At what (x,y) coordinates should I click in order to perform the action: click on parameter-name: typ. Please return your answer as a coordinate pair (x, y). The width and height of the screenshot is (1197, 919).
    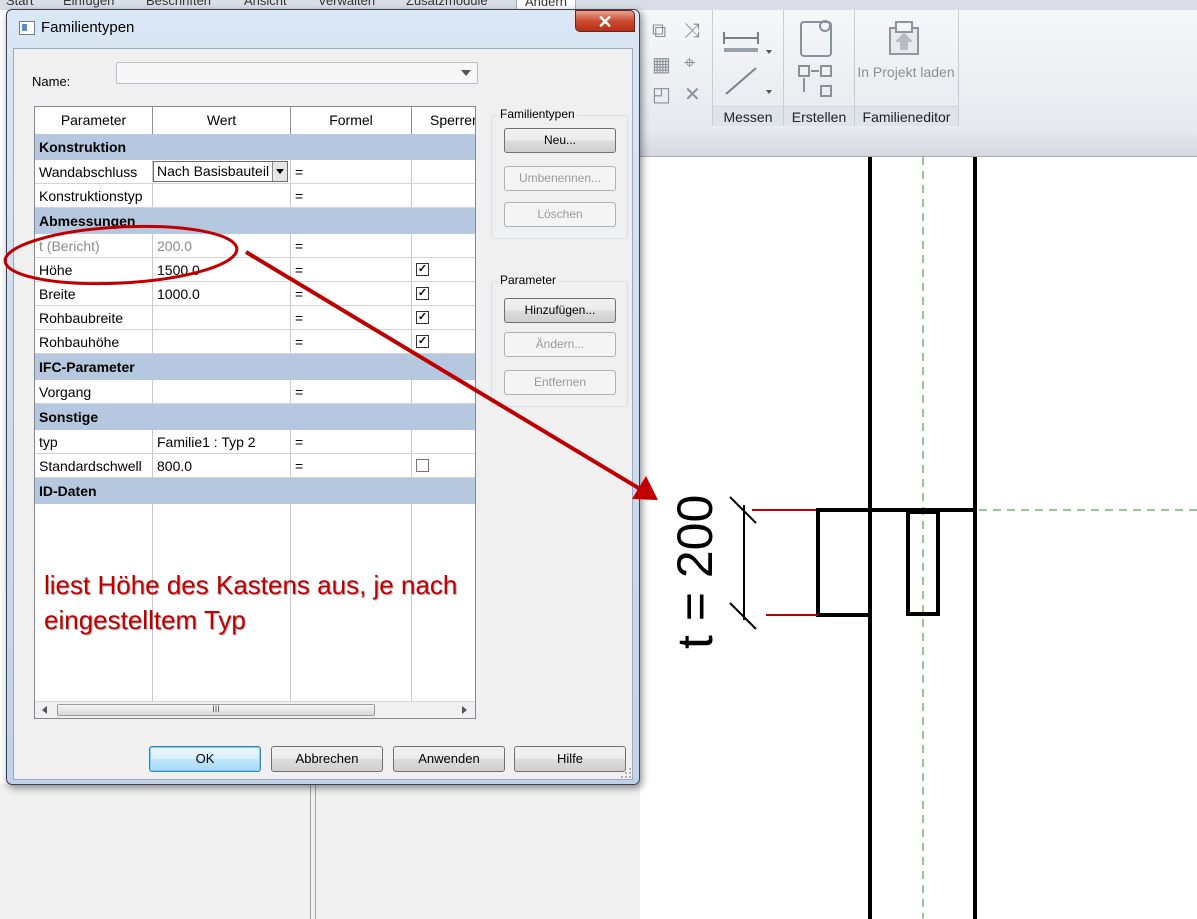
    Looking at the image, I should click on (48, 442).